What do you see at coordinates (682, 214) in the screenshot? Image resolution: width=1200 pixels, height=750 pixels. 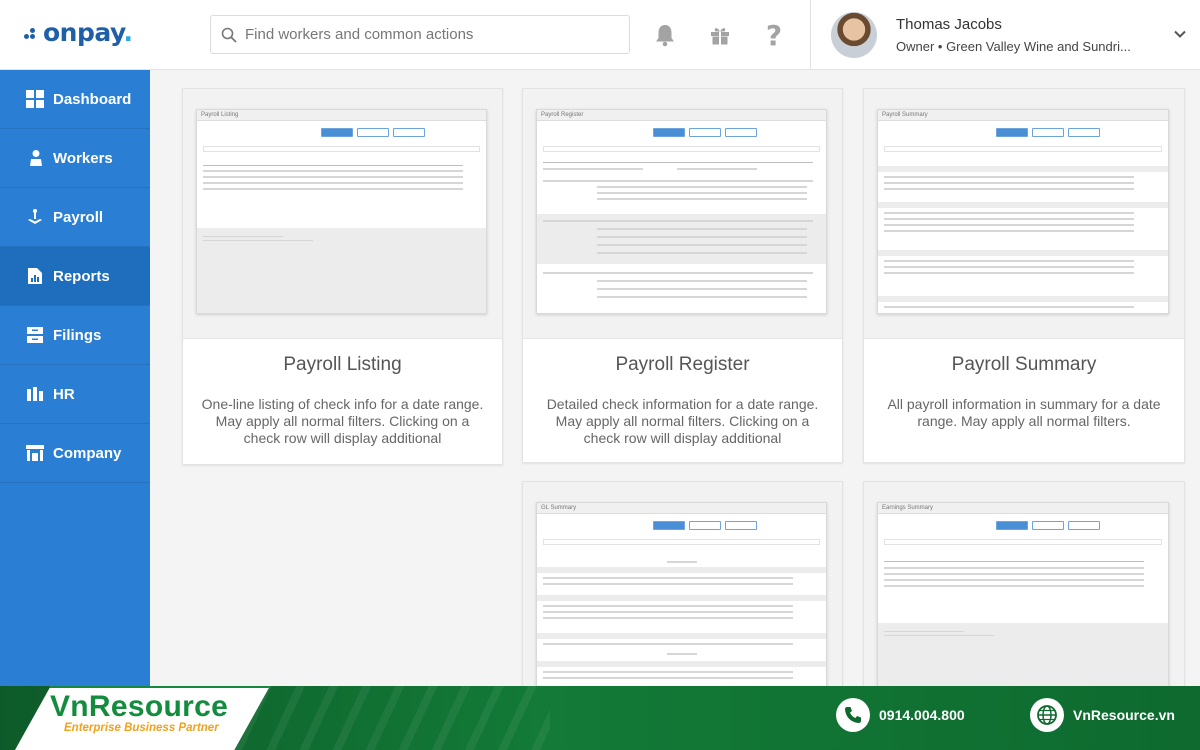 I see `report-preview: Payroll Register` at bounding box center [682, 214].